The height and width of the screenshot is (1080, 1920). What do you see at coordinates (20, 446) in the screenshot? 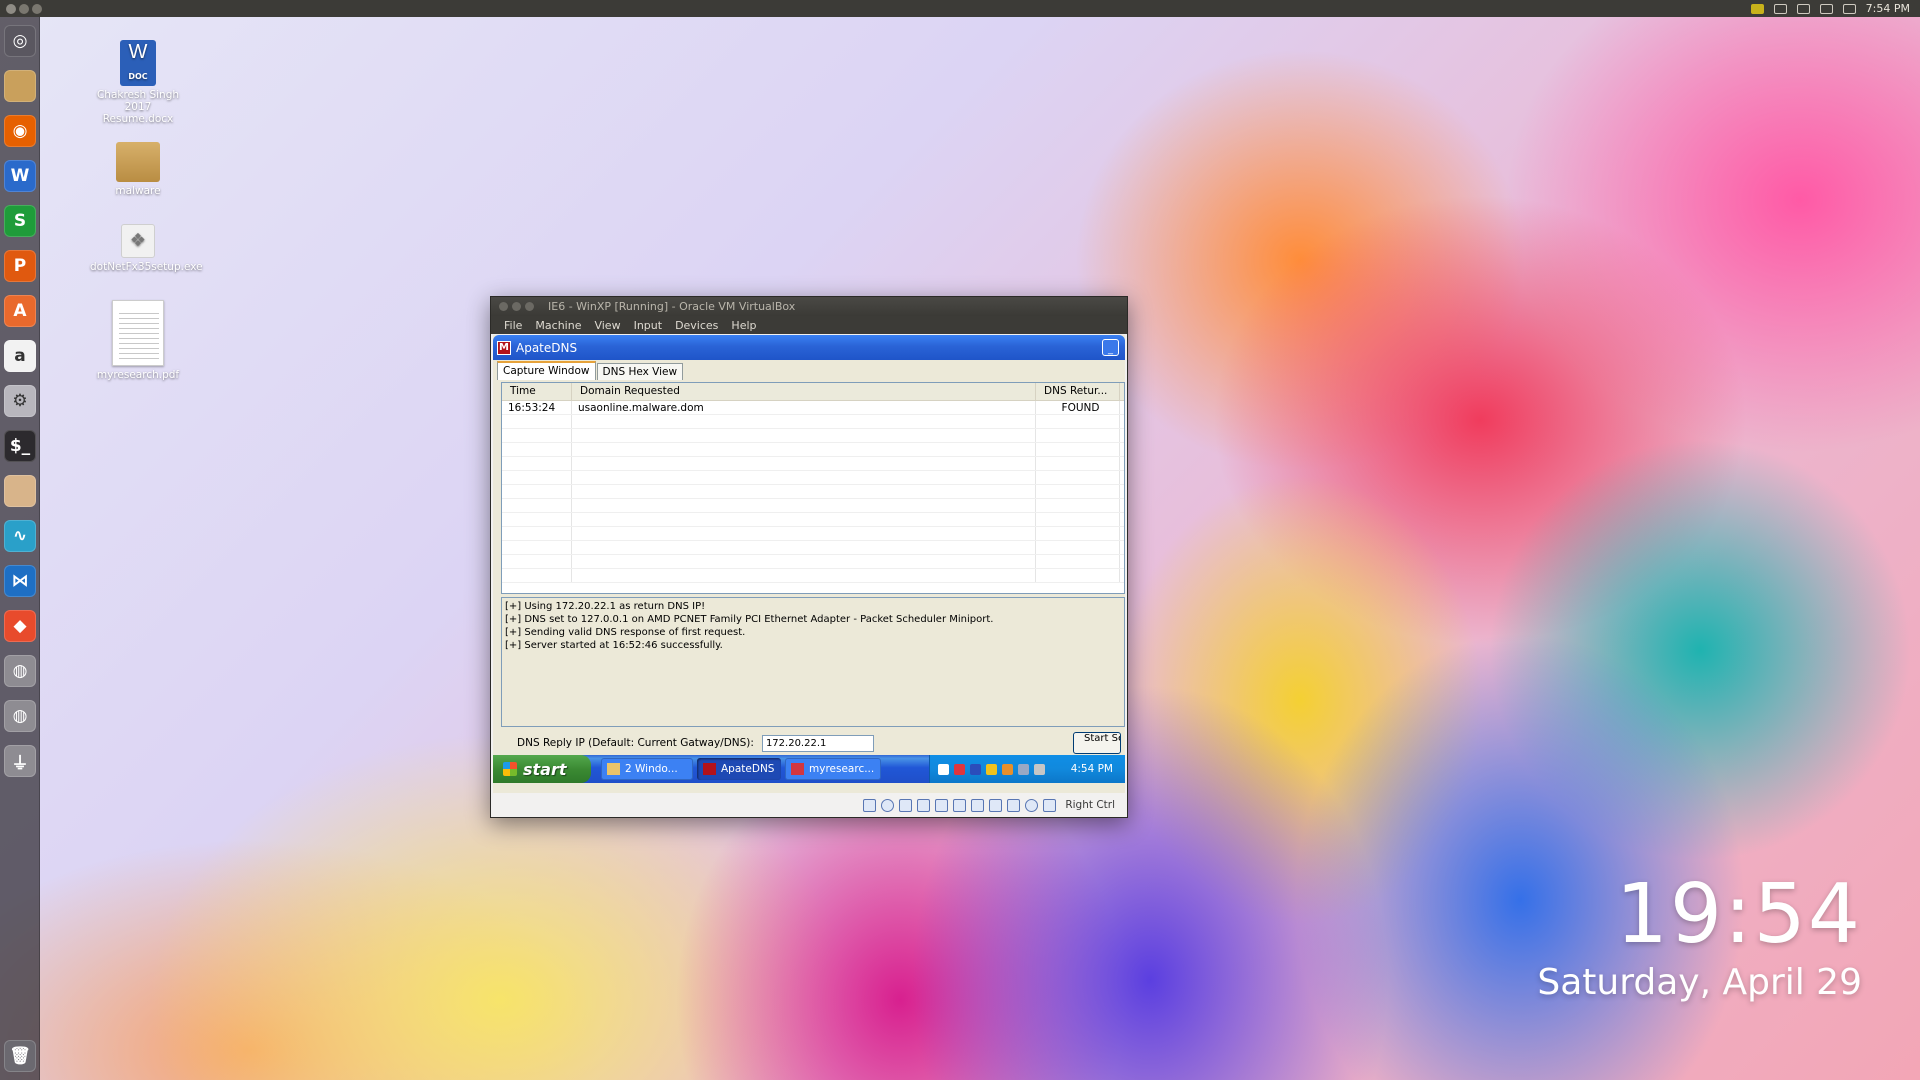
I see `terminal-icon: $_` at bounding box center [20, 446].